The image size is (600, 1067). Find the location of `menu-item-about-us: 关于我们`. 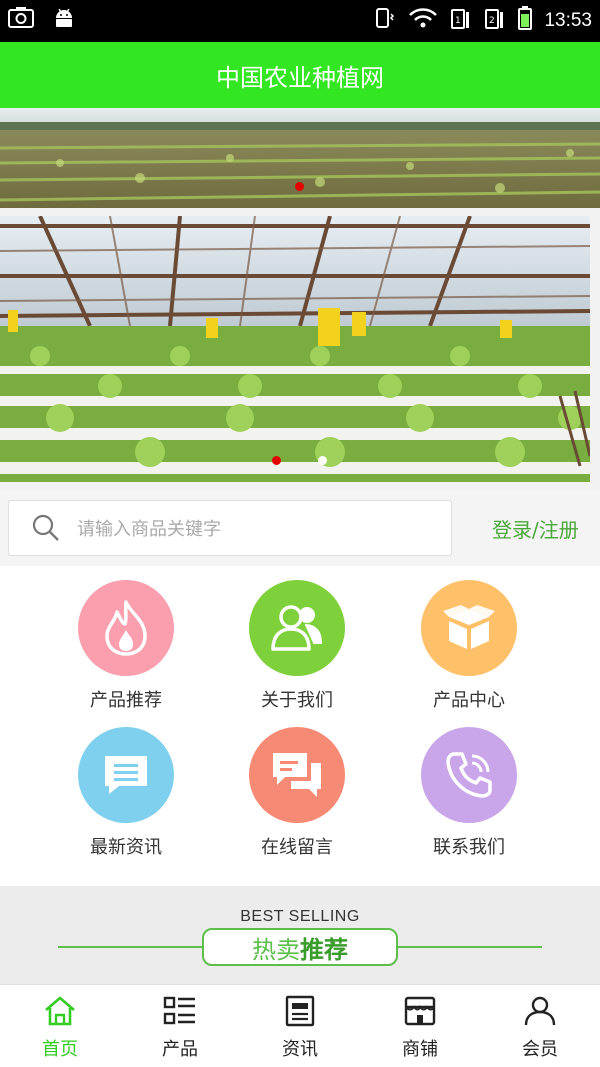

menu-item-about-us: 关于我们 is located at coordinates (297, 646).